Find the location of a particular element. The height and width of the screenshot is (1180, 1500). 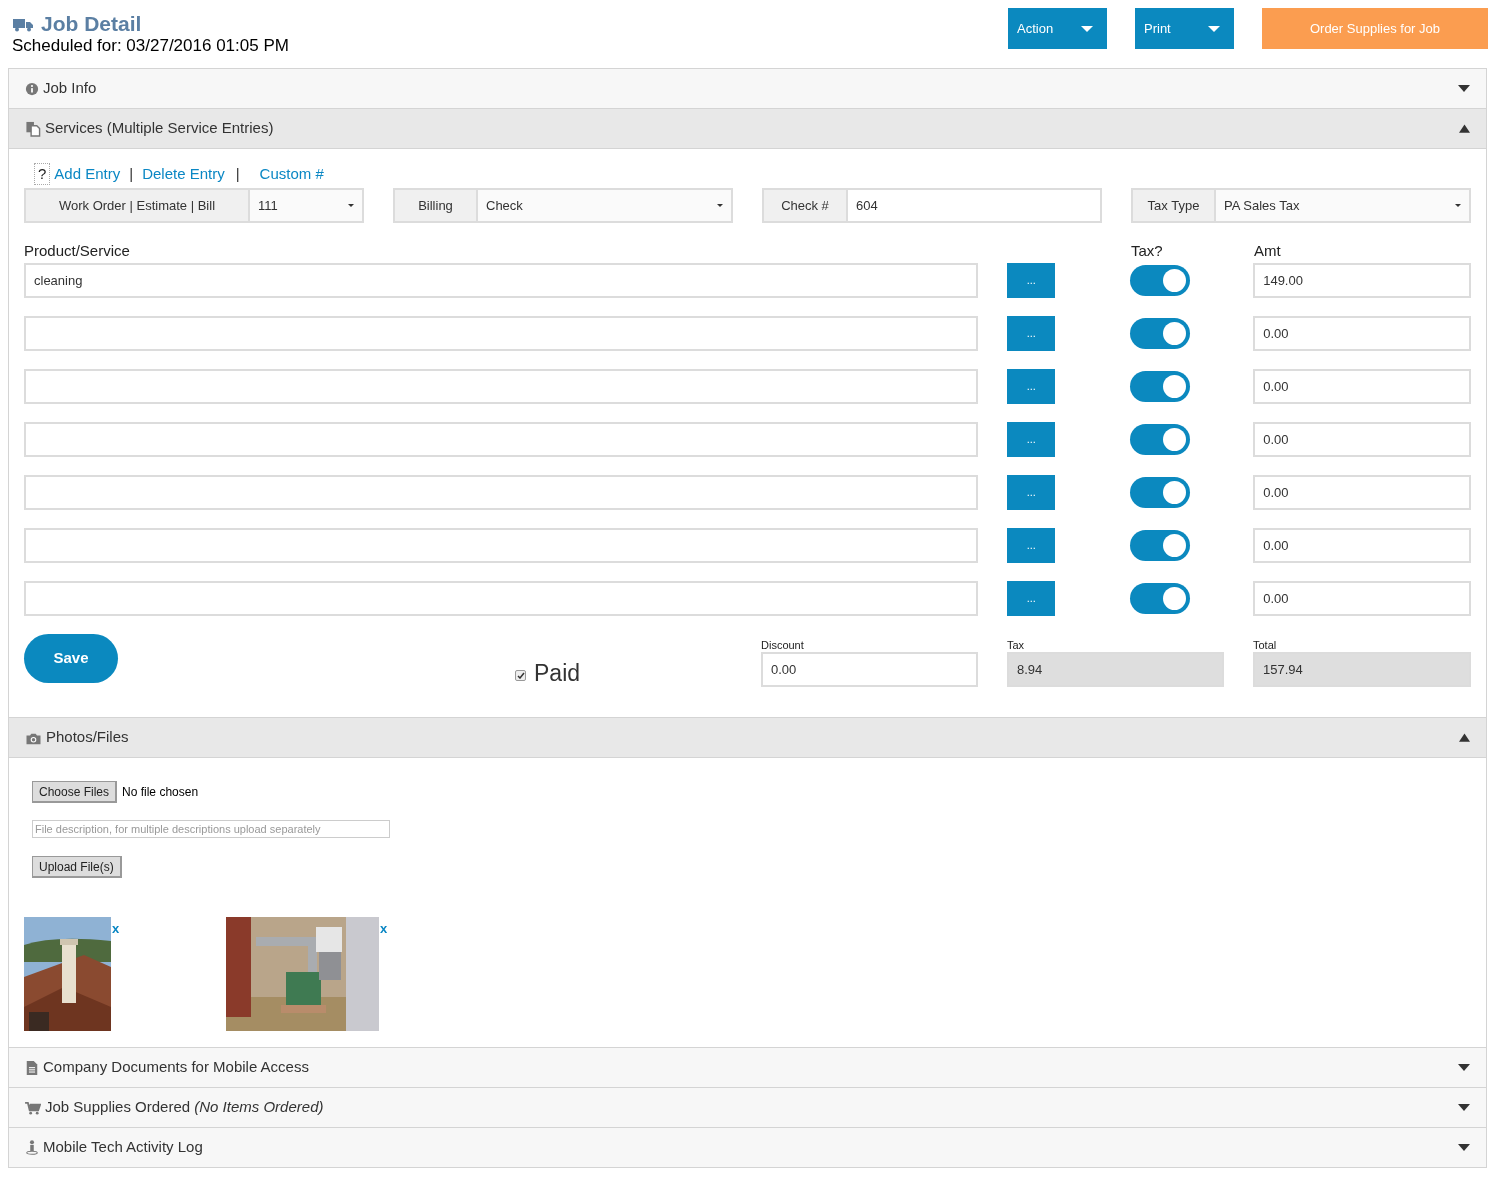

scheduled-date: Scheduled for: 03/27/2016 01:05 PM is located at coordinates (150, 46).